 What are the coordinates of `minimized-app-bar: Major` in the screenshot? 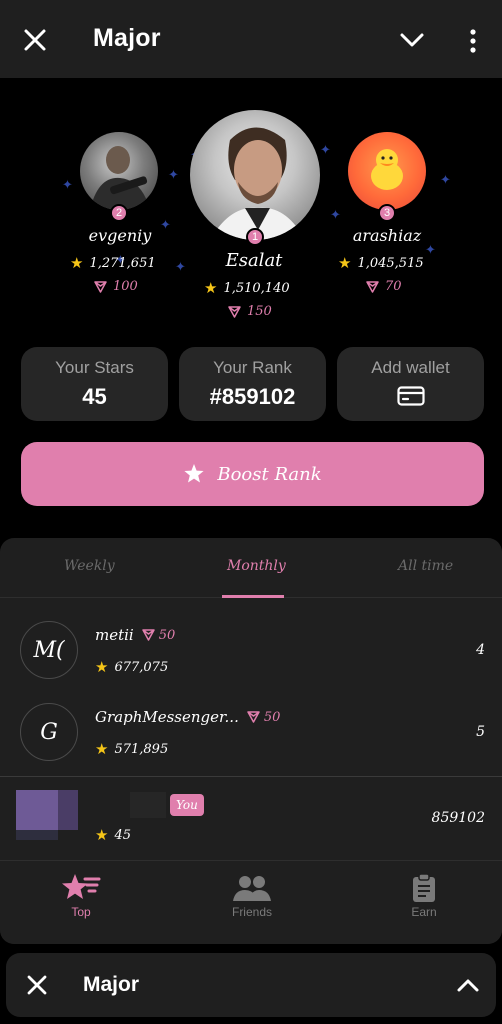 It's located at (251, 985).